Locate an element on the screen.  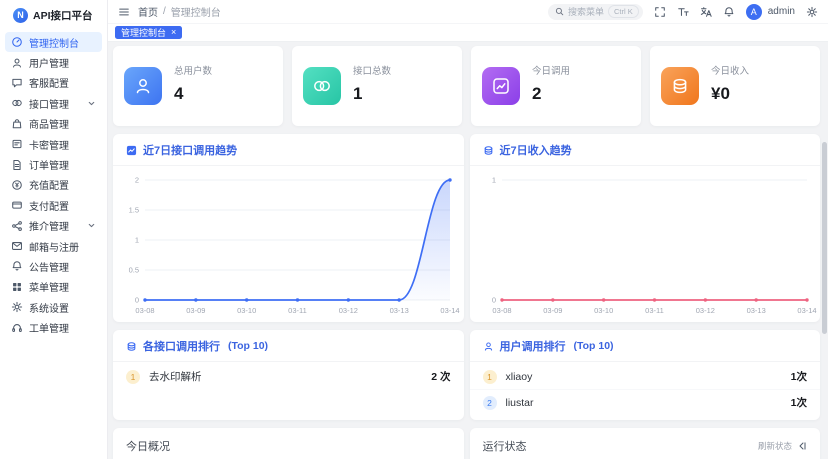
sidebar-item-users: 用户管理 is located at coordinates (53, 62).